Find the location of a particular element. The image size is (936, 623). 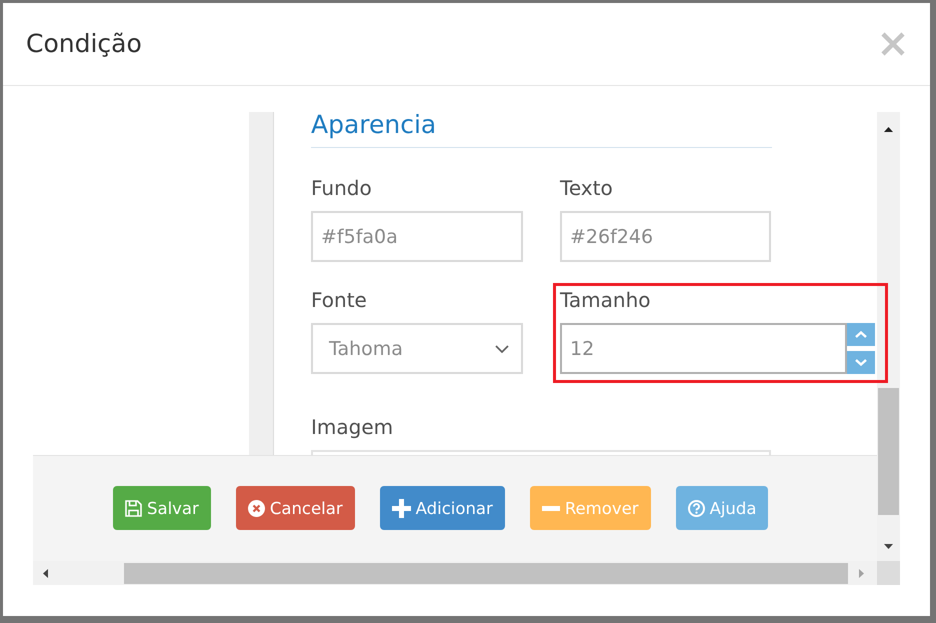

number-field: 12 is located at coordinates (703, 348).